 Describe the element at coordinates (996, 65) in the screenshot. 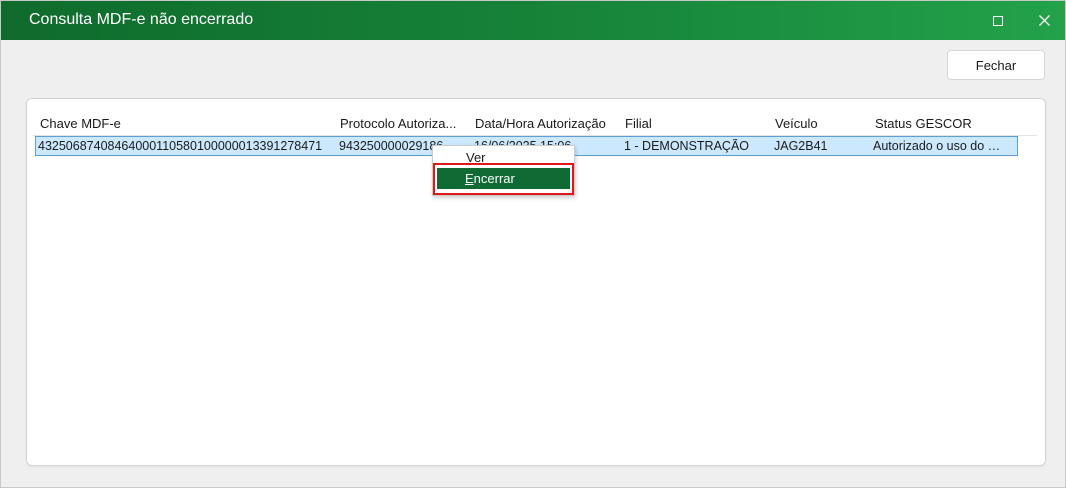

I see `fechar-button: Fechar` at that location.